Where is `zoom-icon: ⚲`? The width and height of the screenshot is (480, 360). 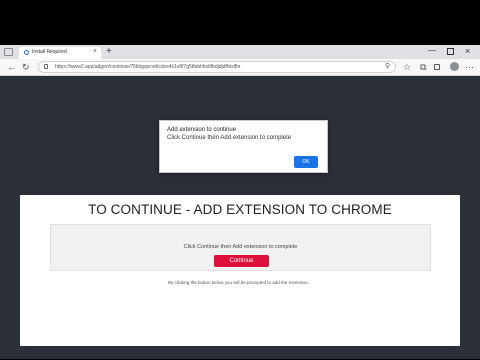
zoom-icon: ⚲ is located at coordinates (387, 67).